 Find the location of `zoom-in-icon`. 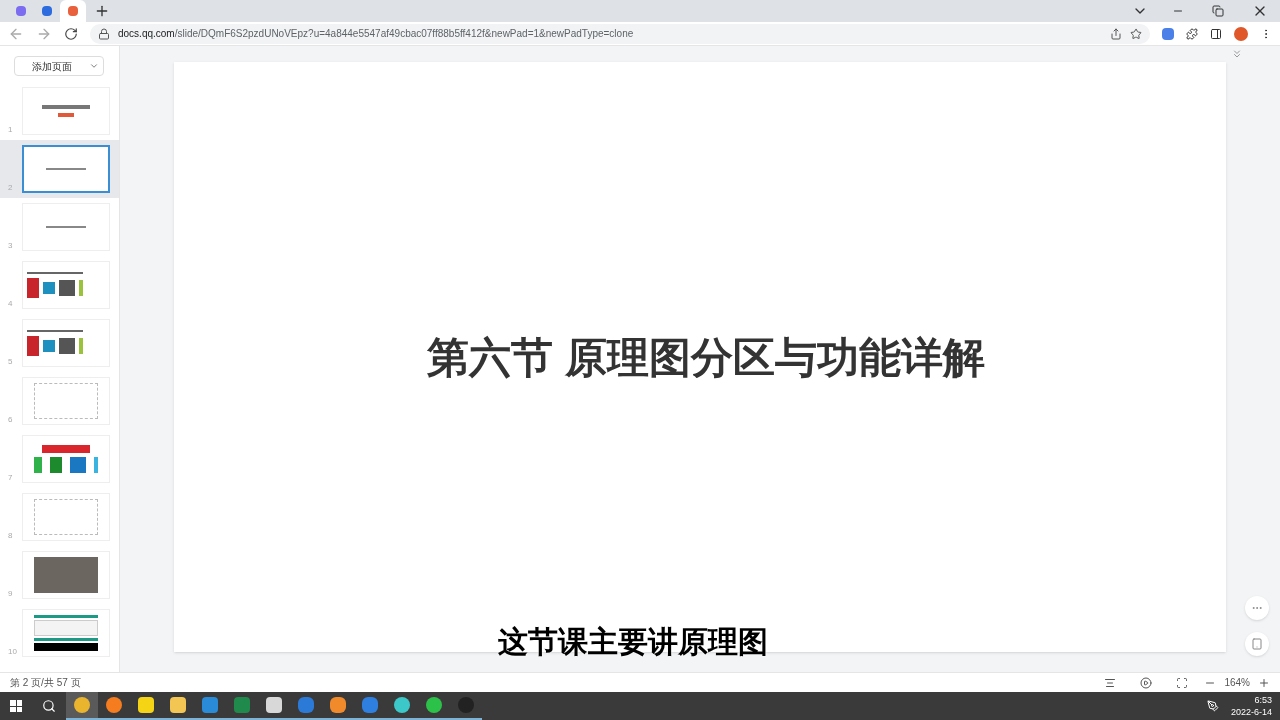

zoom-in-icon is located at coordinates (1264, 682).